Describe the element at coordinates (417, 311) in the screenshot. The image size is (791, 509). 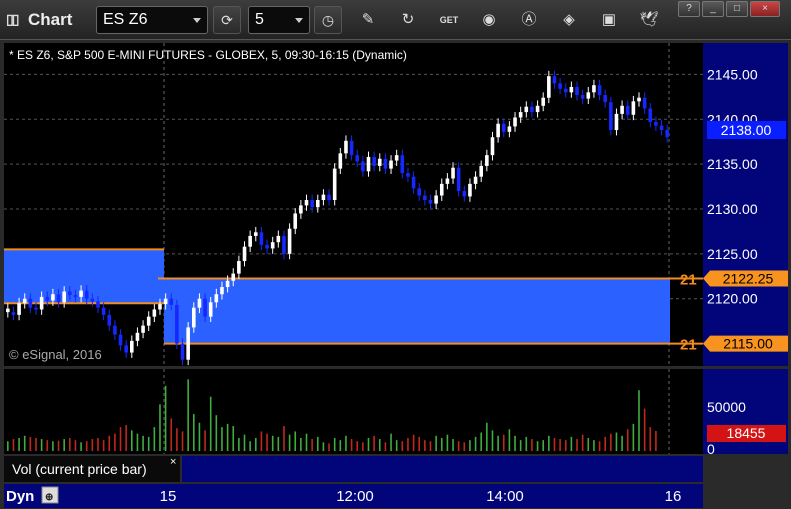
I see `support-zone-current` at that location.